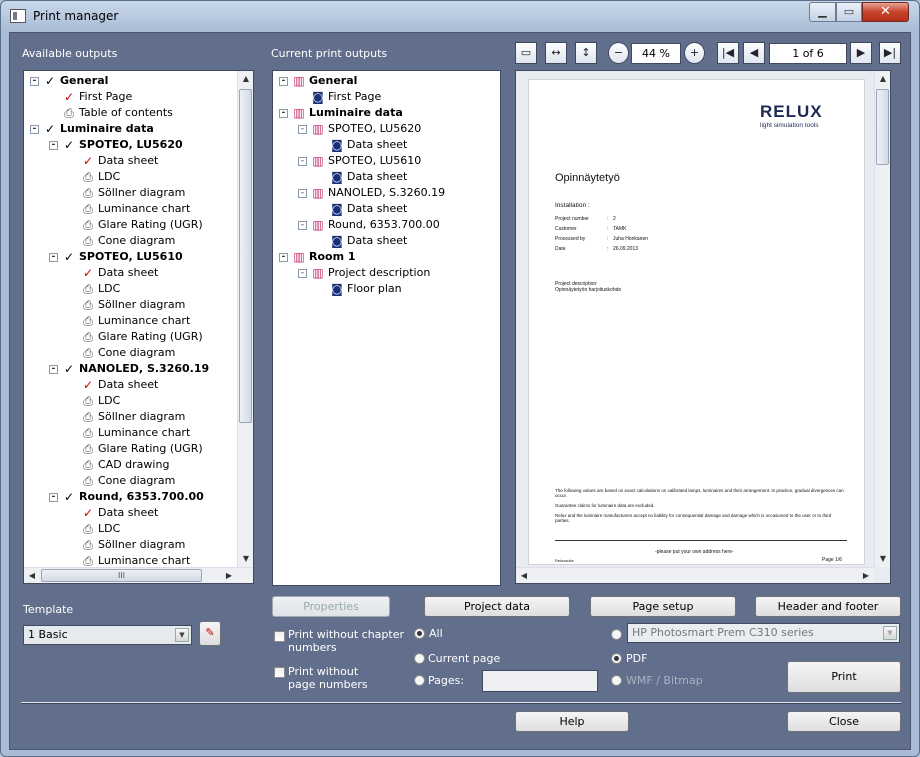 Image resolution: width=920 pixels, height=757 pixels. Describe the element at coordinates (419, 658) in the screenshot. I see `current-page-radio` at that location.